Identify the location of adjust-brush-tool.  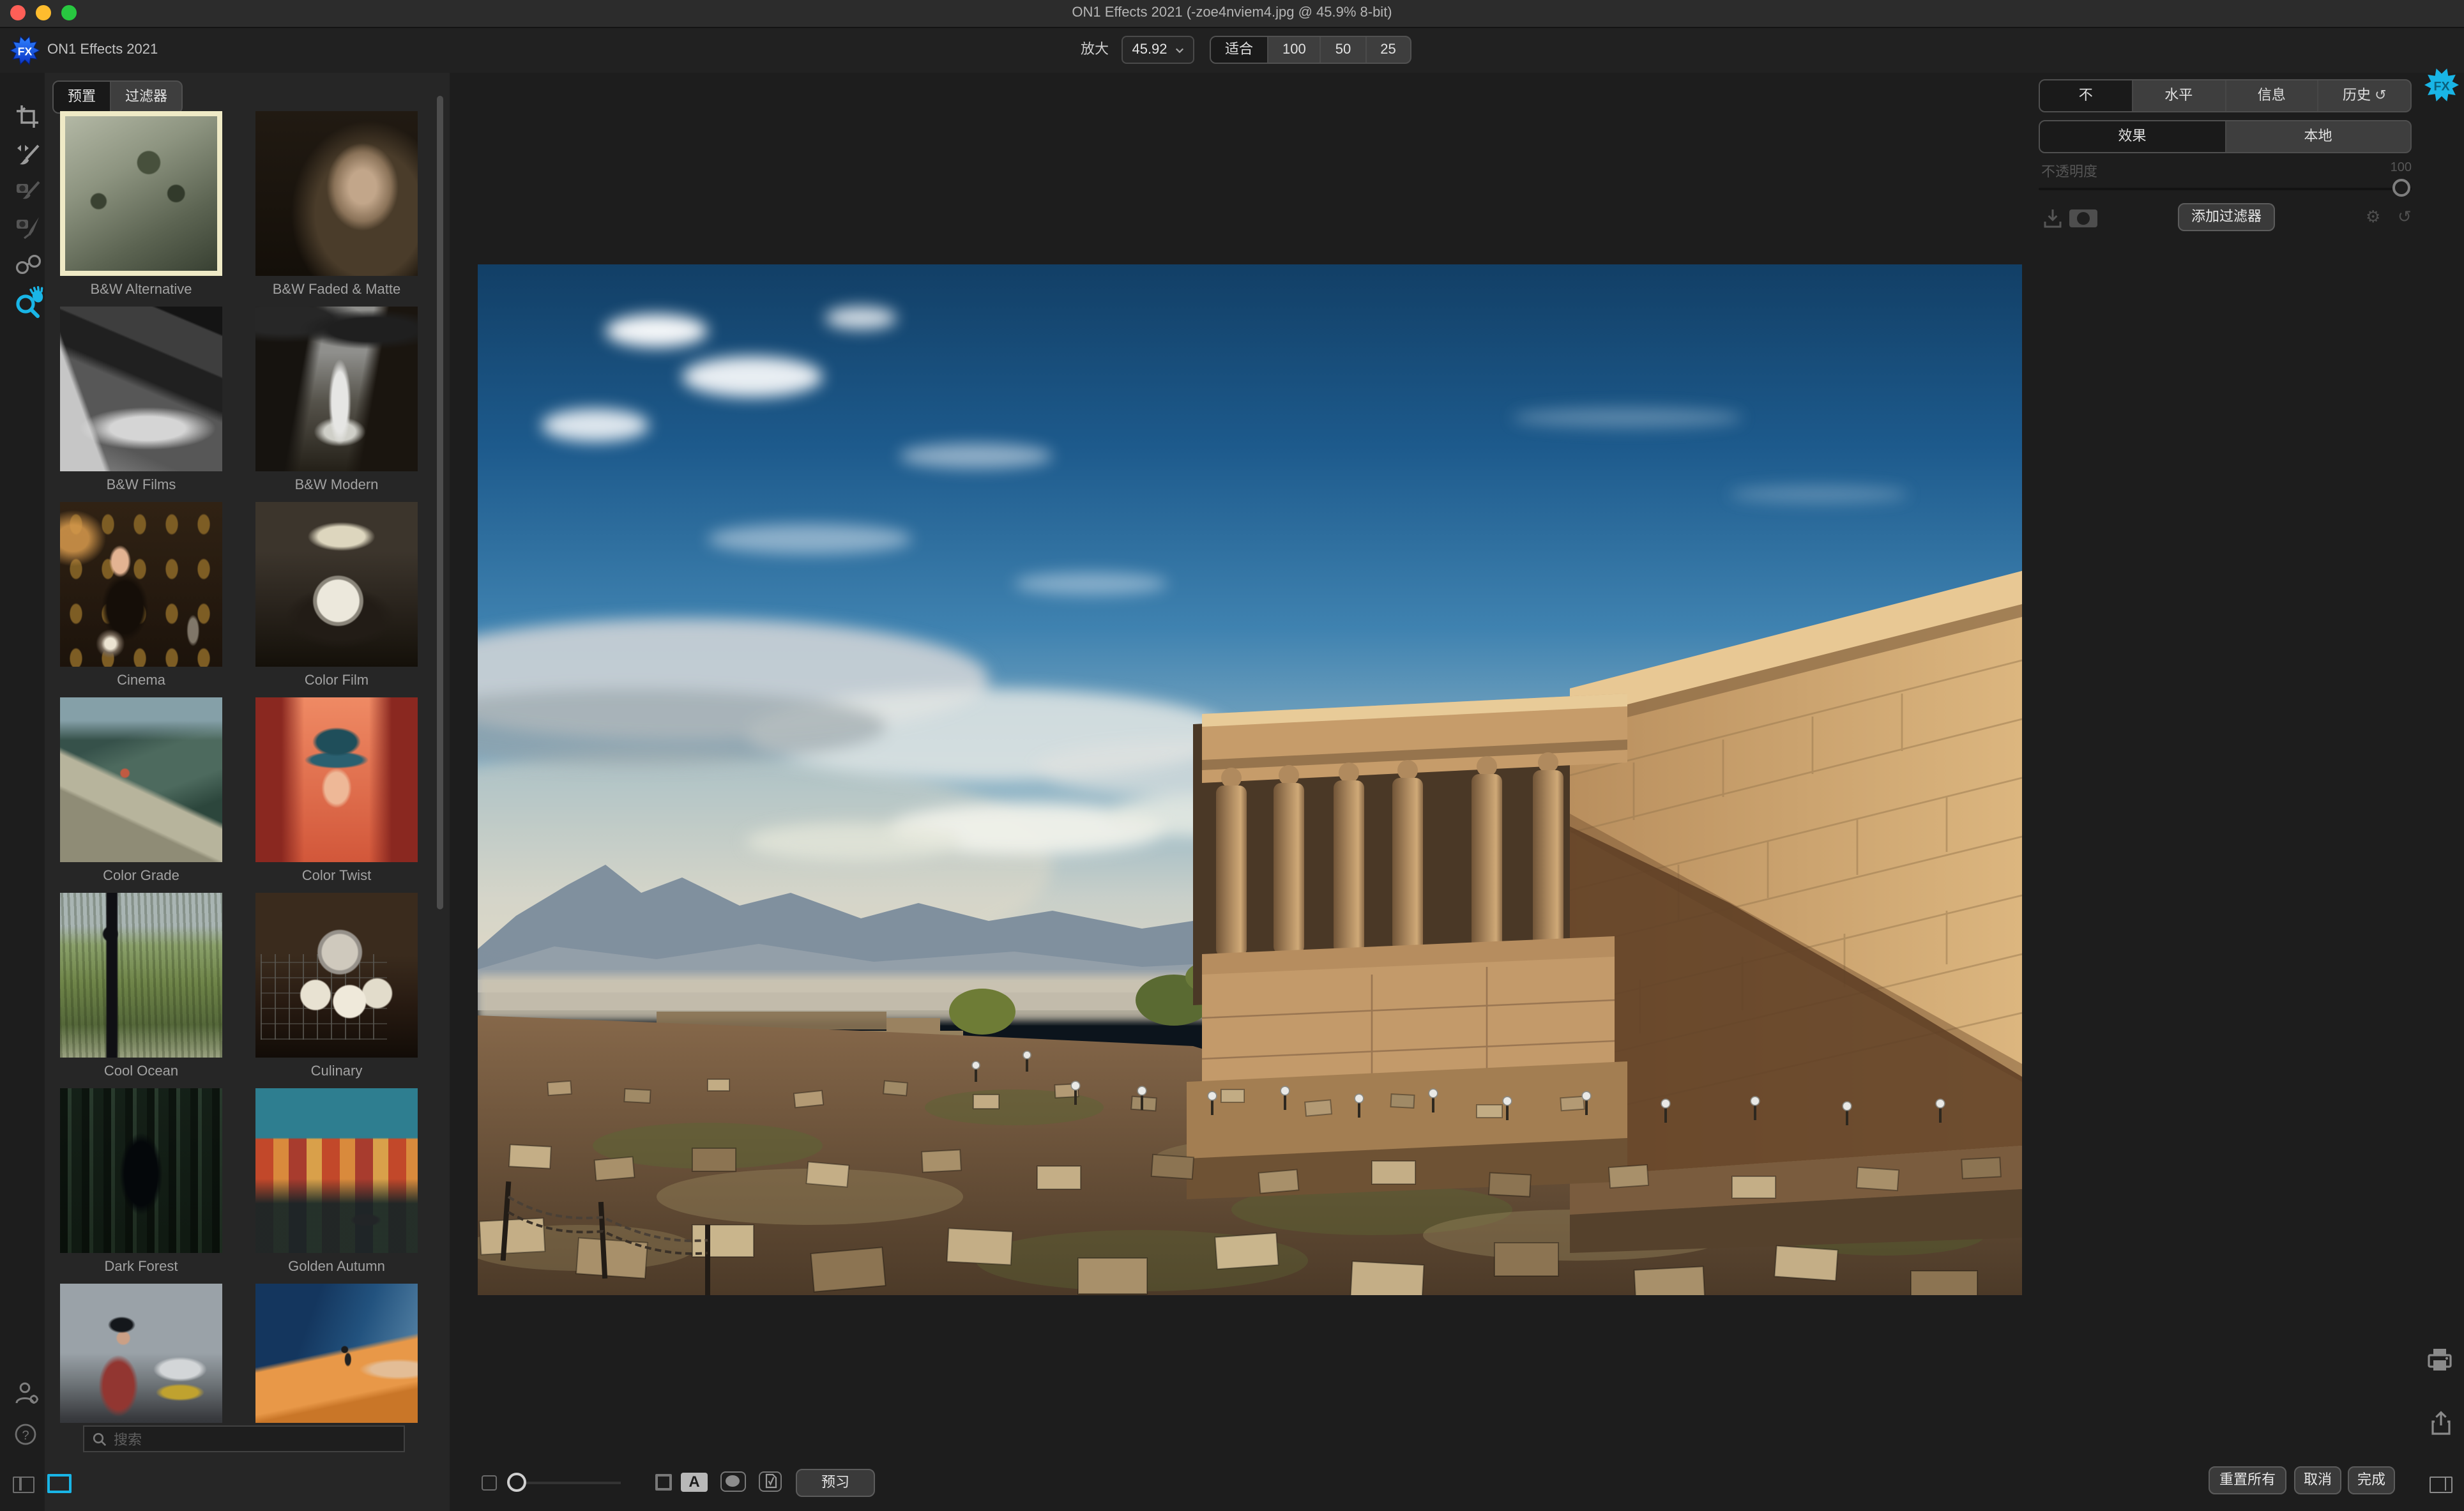
(28, 154).